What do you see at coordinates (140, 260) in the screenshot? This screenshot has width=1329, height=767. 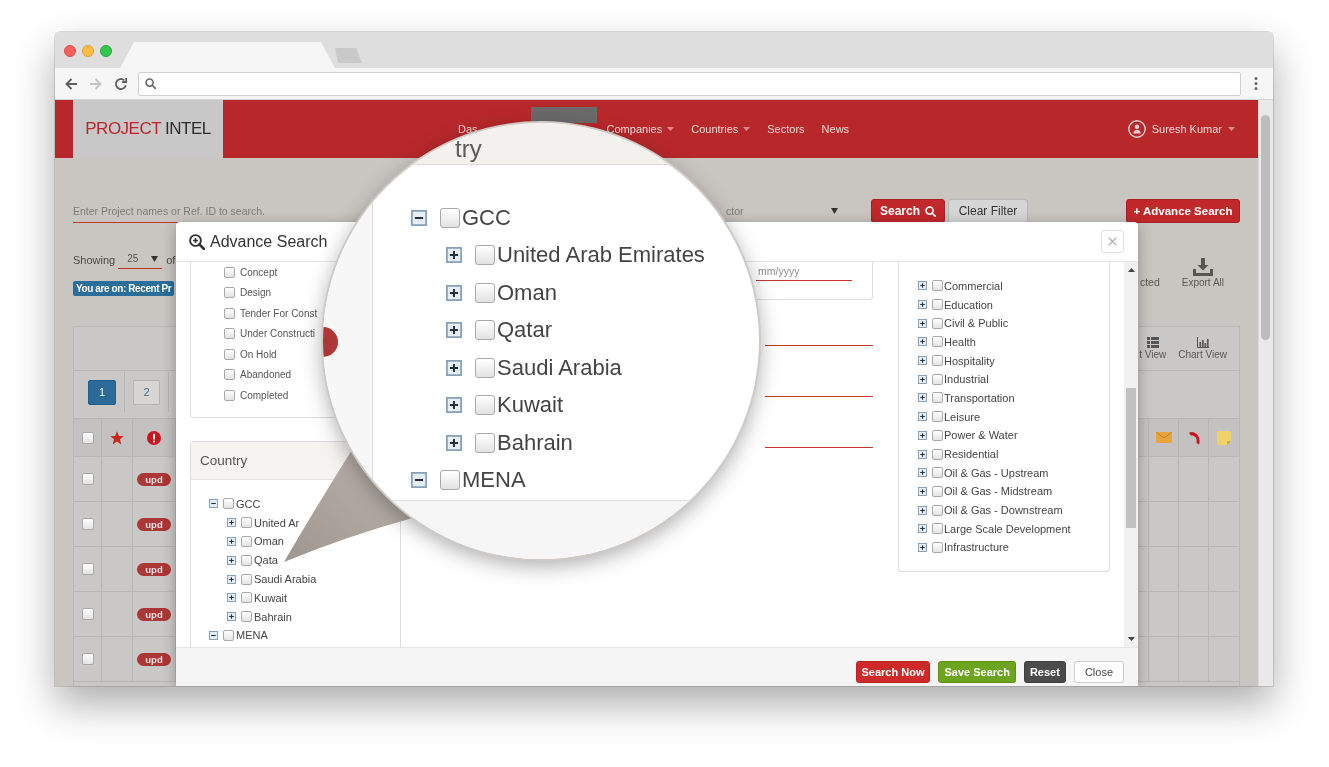 I see `page-size-select: 25` at bounding box center [140, 260].